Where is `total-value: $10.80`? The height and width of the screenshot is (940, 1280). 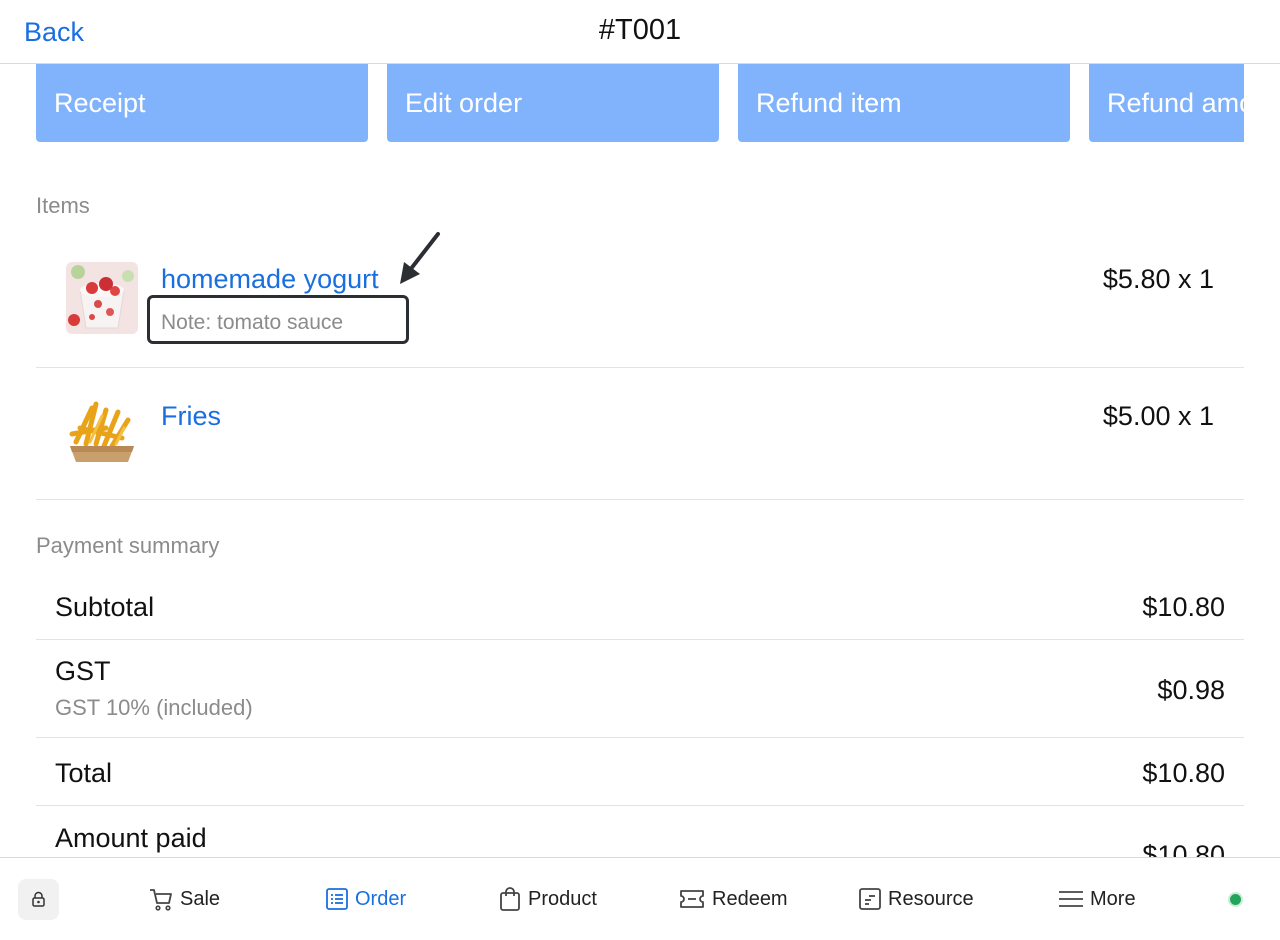 total-value: $10.80 is located at coordinates (1183, 773).